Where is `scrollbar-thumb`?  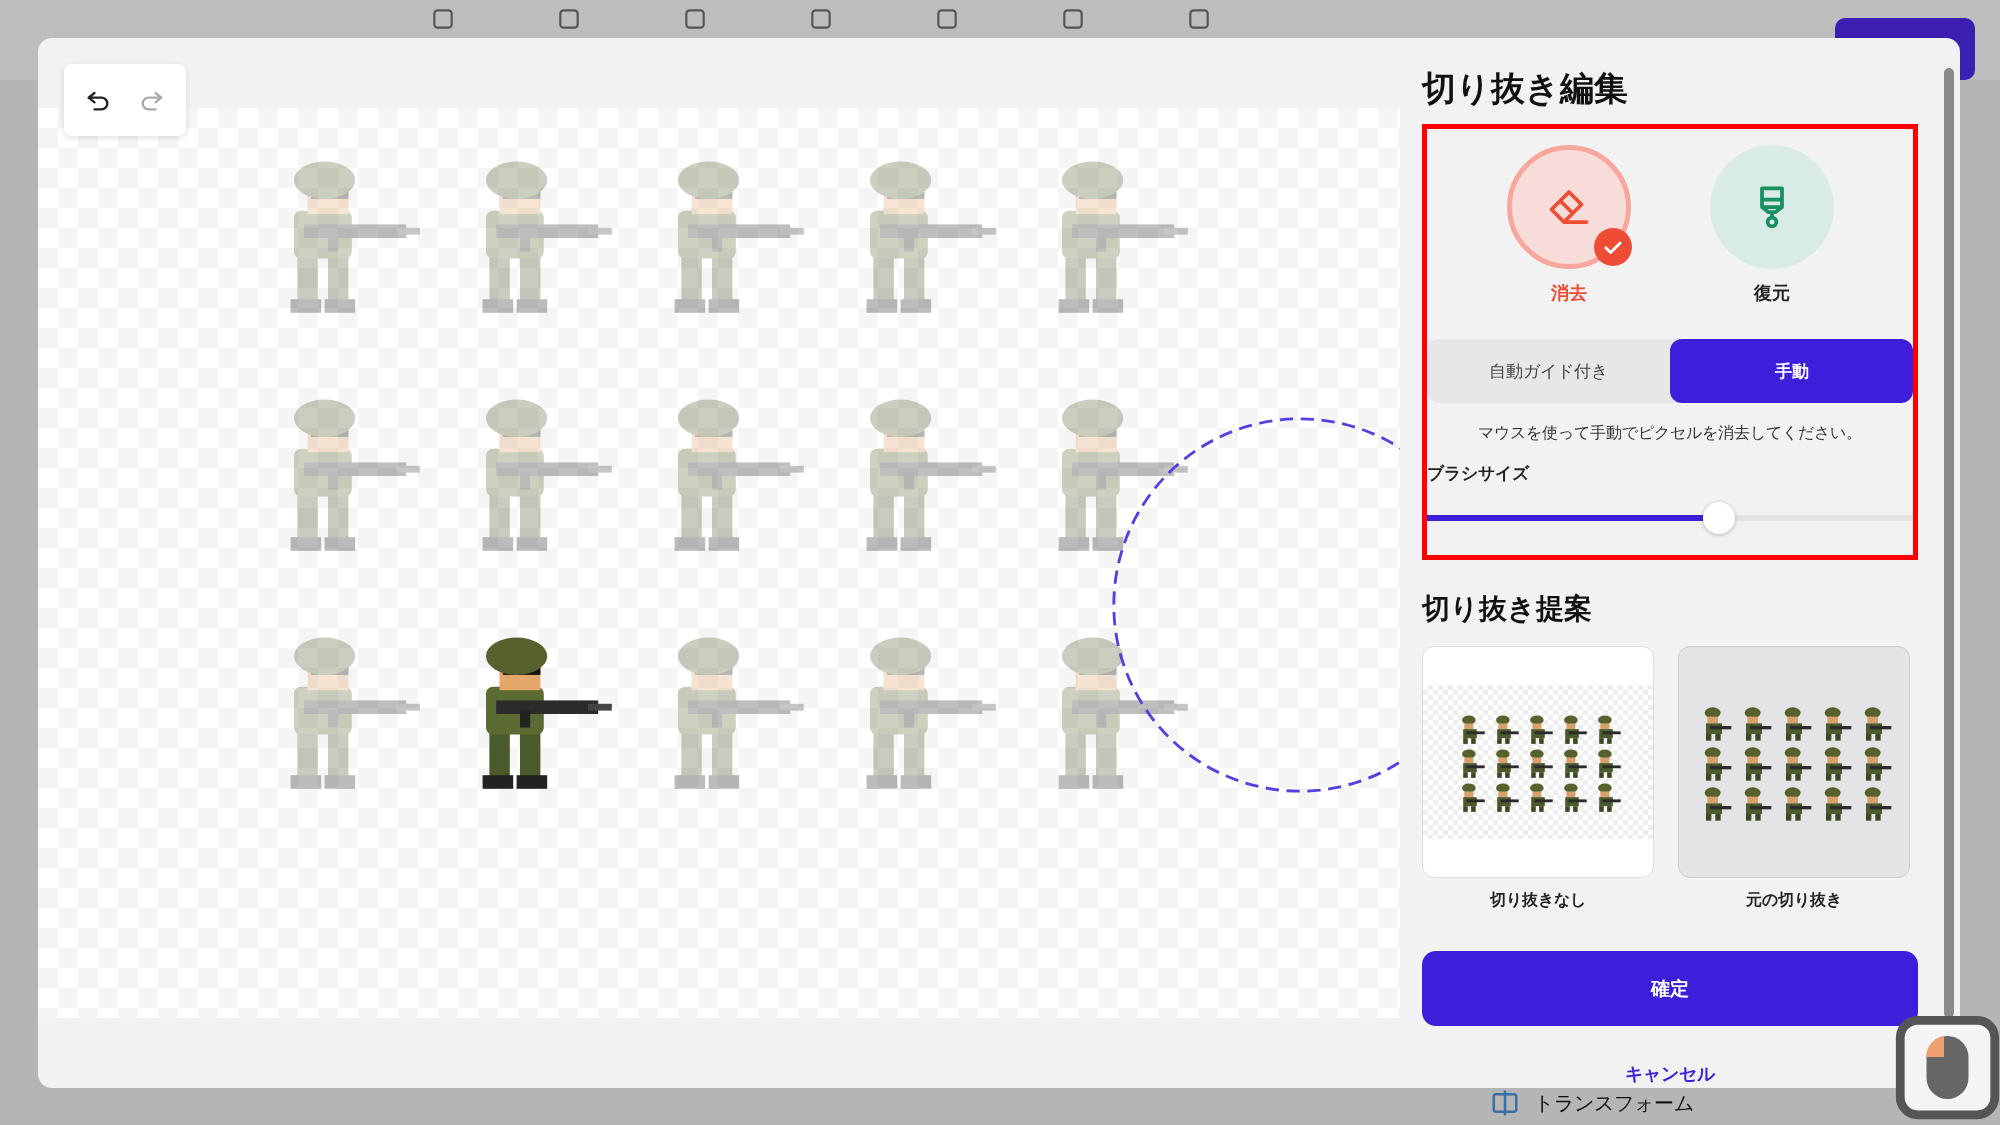 scrollbar-thumb is located at coordinates (1949, 543).